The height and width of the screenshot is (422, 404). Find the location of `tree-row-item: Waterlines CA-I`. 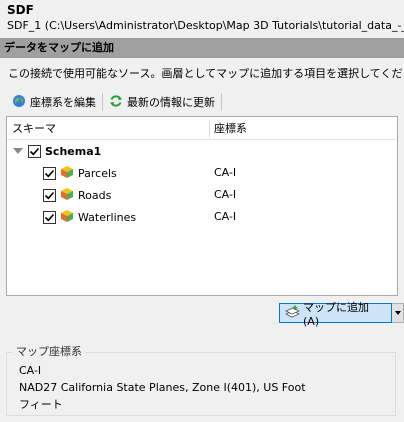

tree-row-item: Waterlines CA-I is located at coordinates (202, 217).